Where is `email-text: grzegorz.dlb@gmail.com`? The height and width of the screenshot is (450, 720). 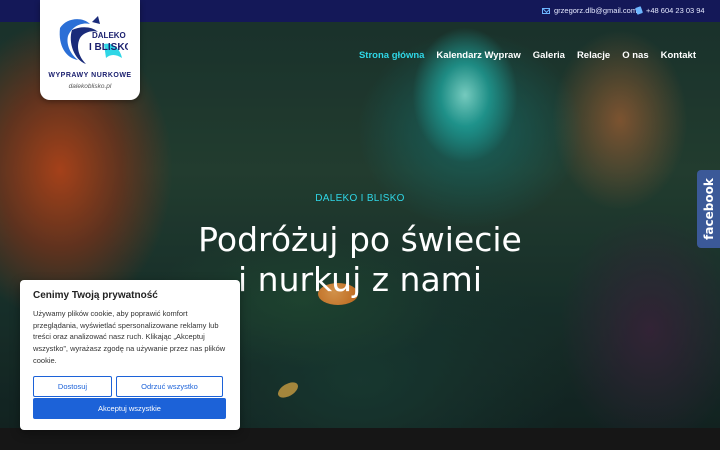 email-text: grzegorz.dlb@gmail.com is located at coordinates (596, 10).